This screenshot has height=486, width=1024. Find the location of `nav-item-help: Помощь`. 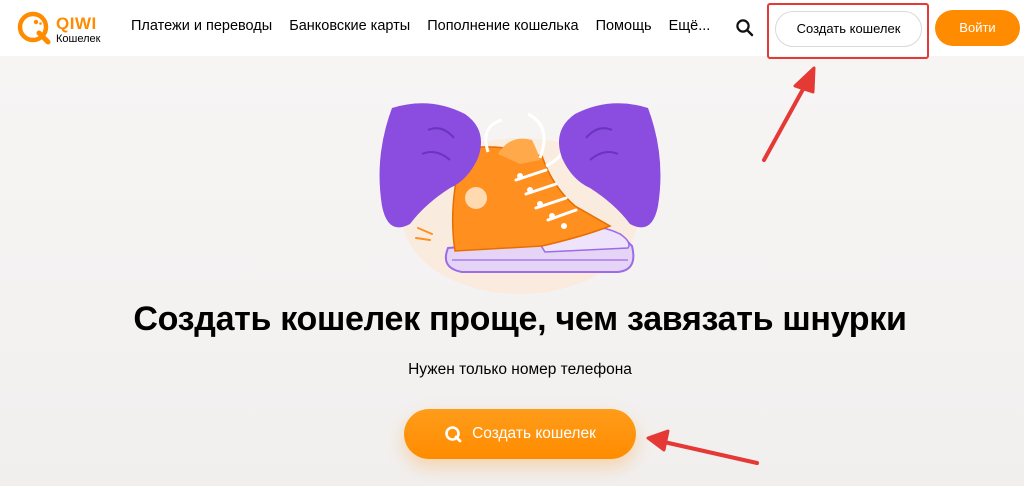

nav-item-help: Помощь is located at coordinates (624, 26).